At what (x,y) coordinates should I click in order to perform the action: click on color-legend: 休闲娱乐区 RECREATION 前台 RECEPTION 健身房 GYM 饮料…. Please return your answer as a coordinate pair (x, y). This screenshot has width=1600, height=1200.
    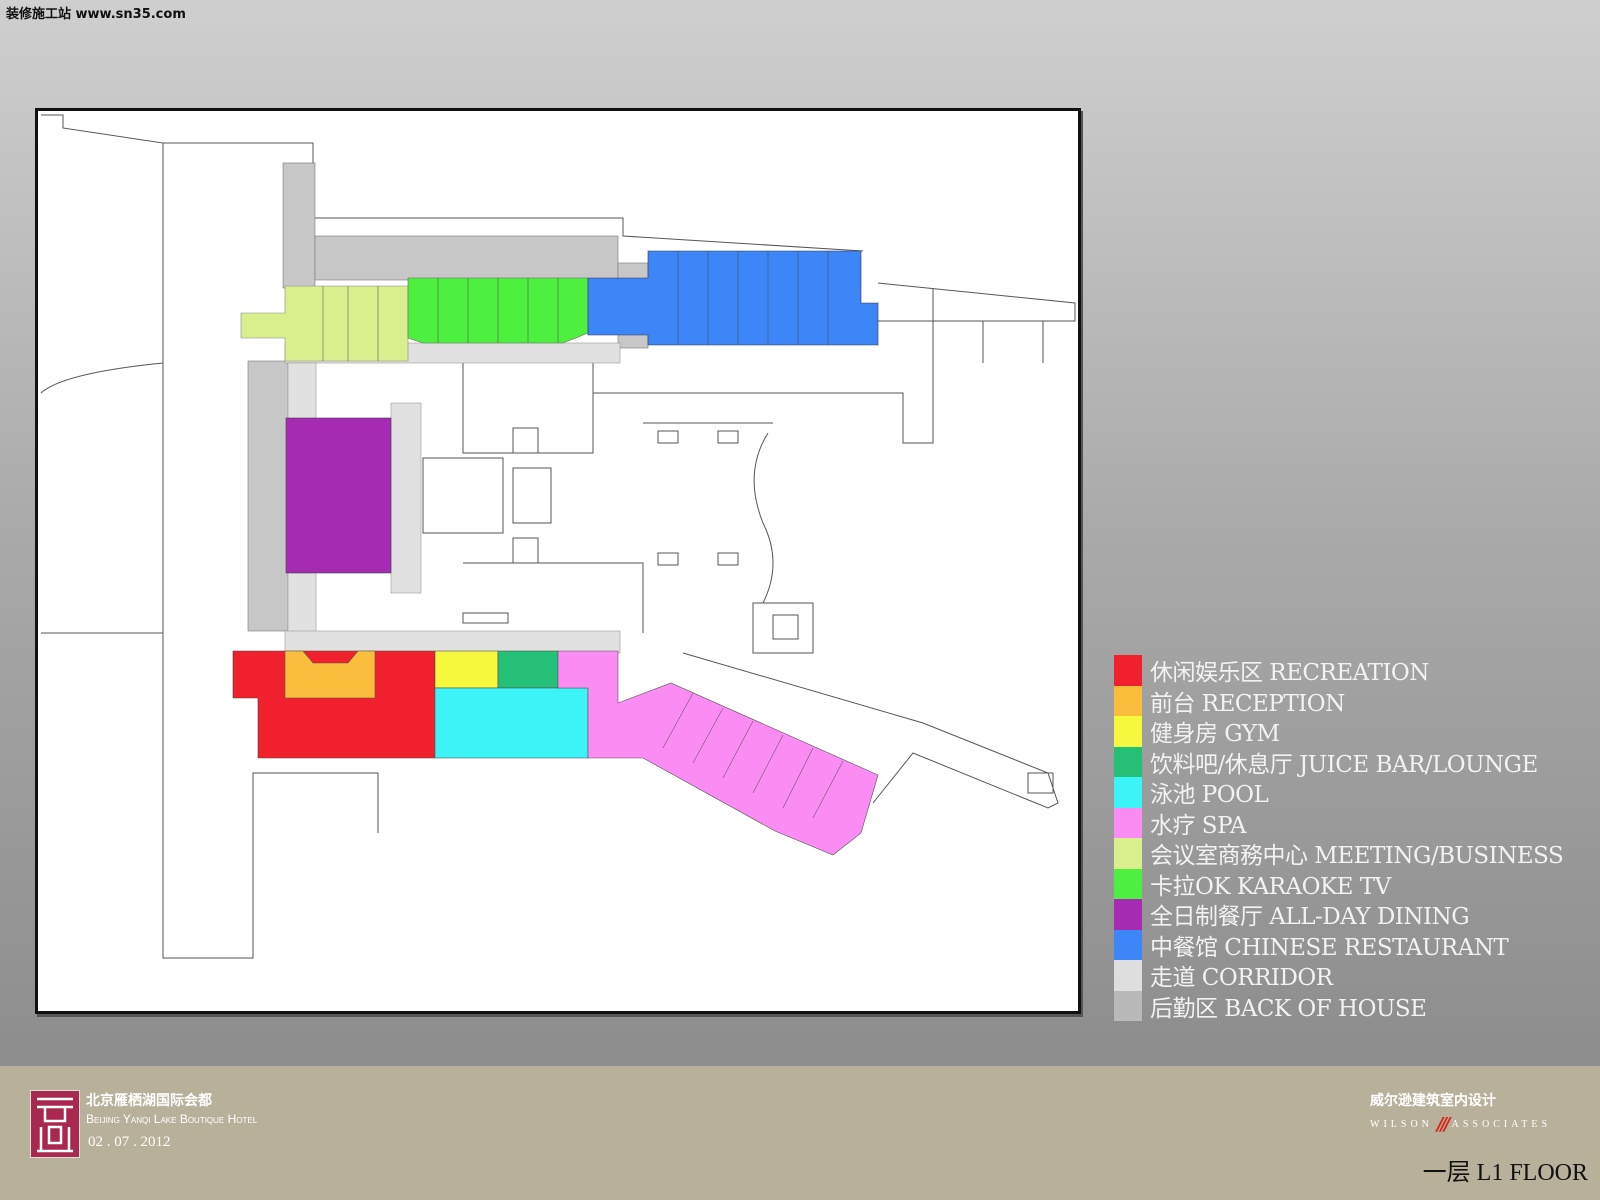
    Looking at the image, I should click on (1339, 838).